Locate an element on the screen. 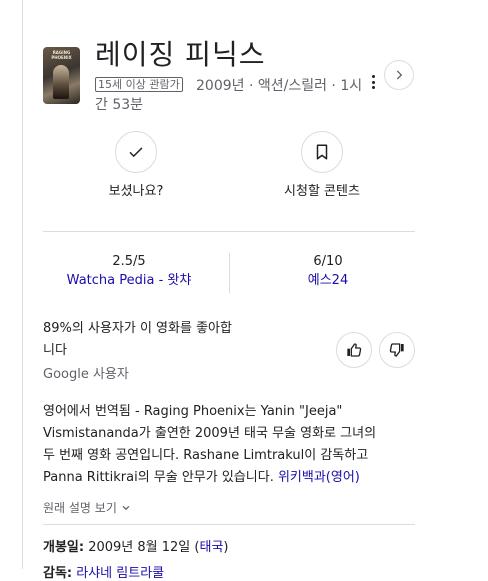 The height and width of the screenshot is (581, 488). check-icon is located at coordinates (136, 152).